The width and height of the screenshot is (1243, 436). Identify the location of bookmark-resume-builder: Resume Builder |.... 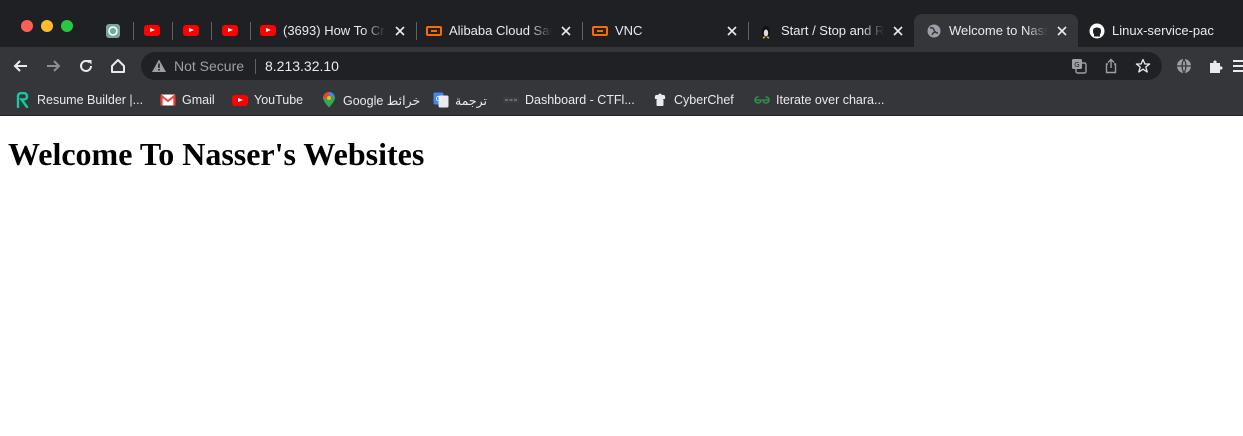
(79, 100).